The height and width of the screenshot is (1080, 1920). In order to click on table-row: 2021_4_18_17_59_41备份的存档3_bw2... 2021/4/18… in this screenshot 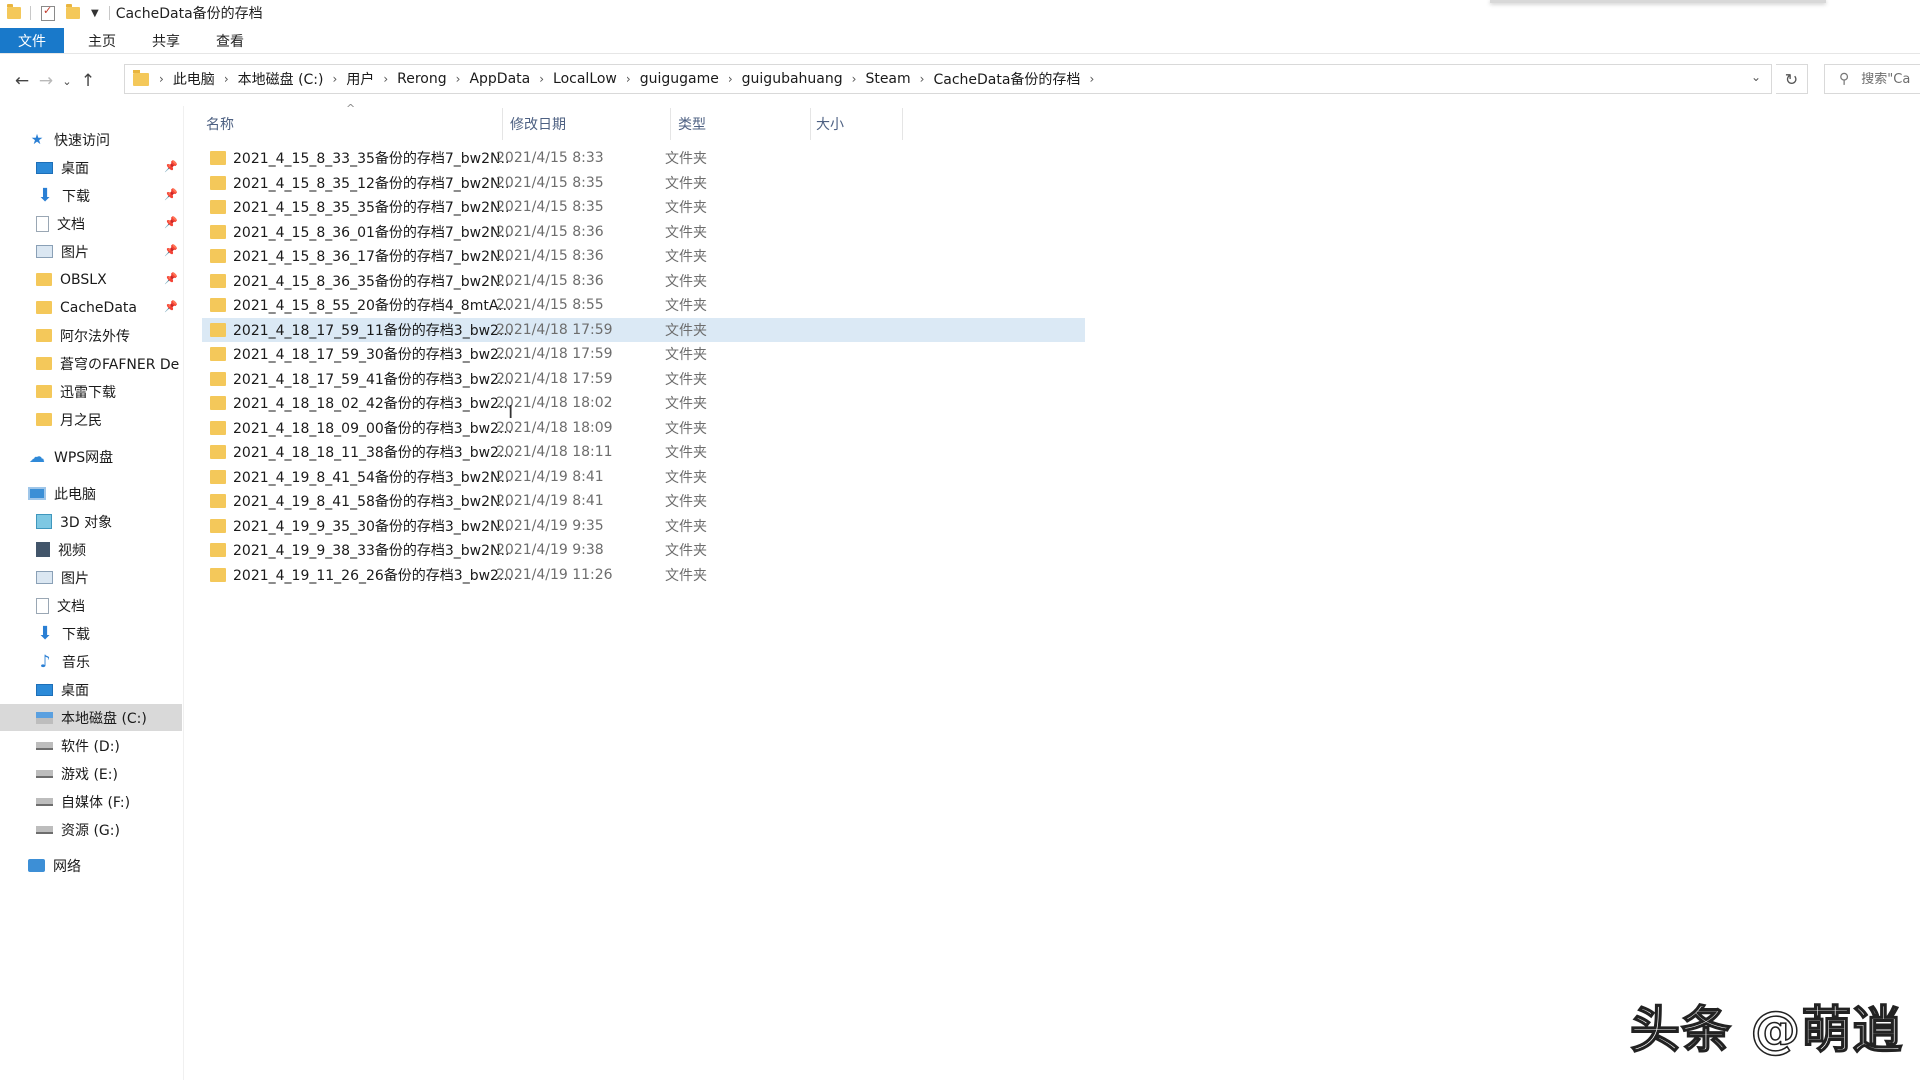, I will do `click(643, 379)`.